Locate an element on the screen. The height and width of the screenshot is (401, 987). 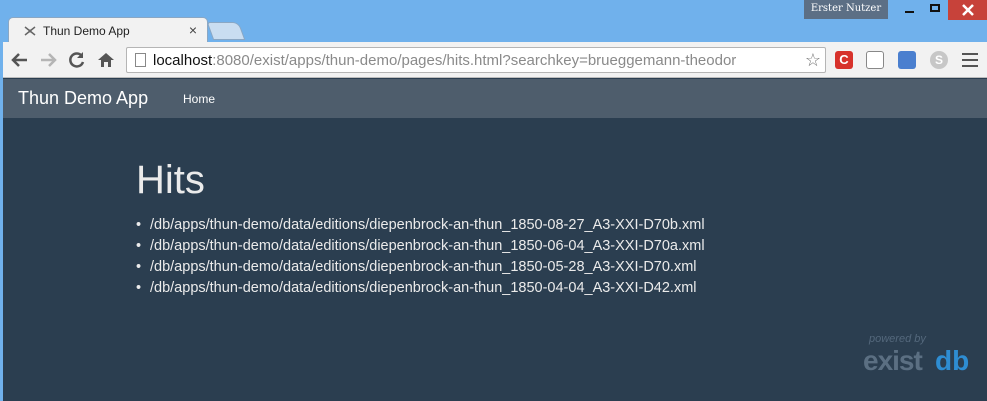
tab-close-icon: × is located at coordinates (193, 30).